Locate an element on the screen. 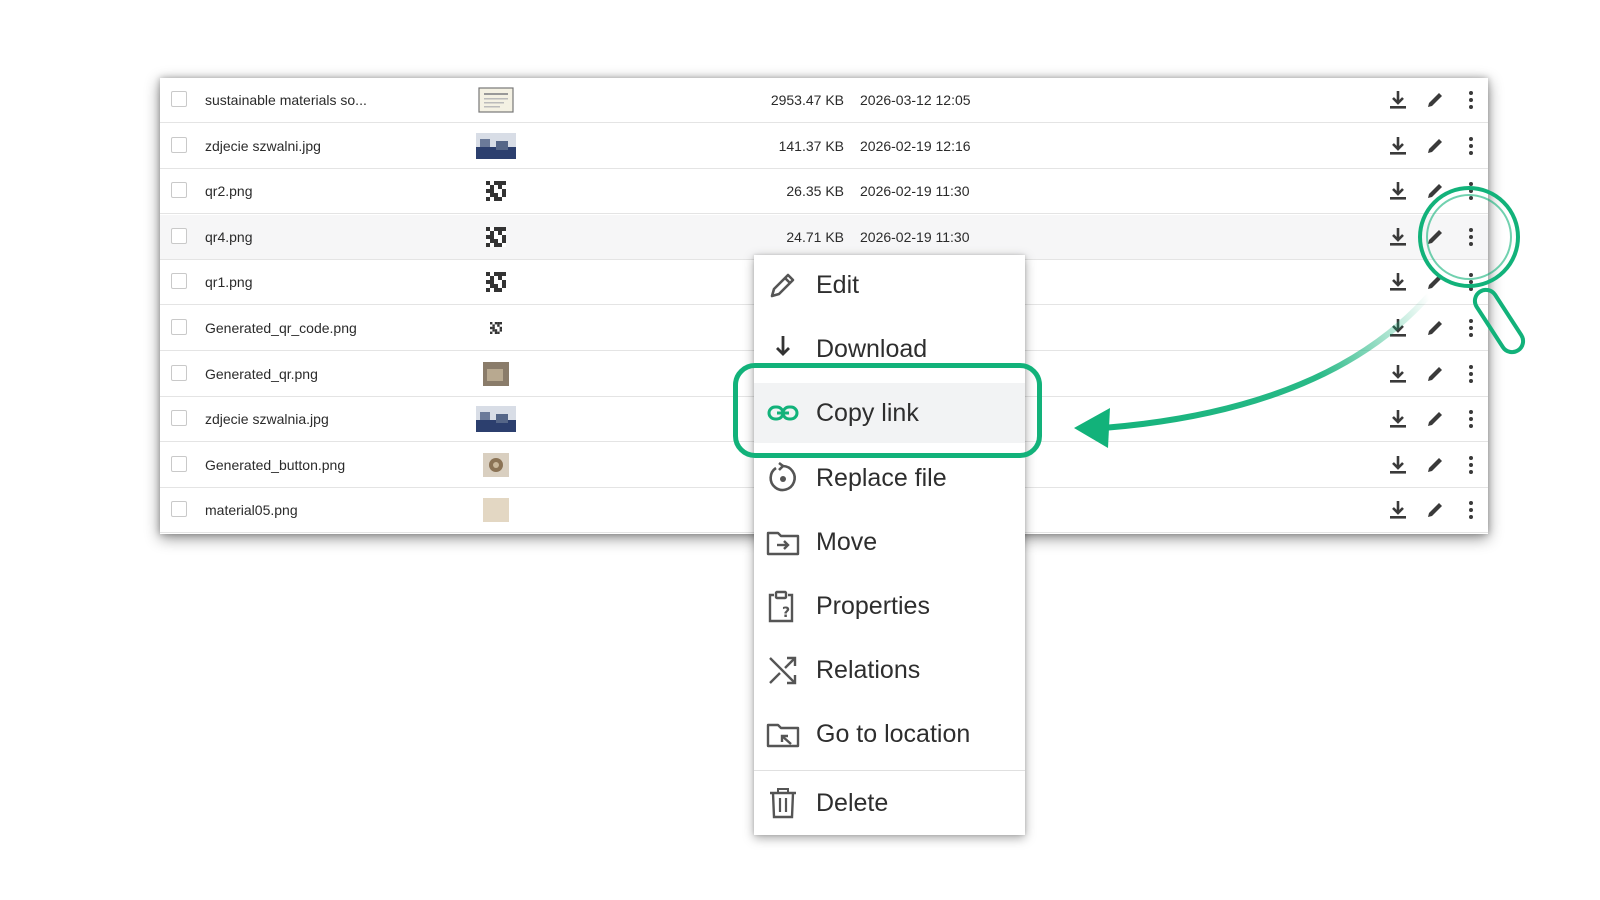  replace-icon is located at coordinates (782, 476).